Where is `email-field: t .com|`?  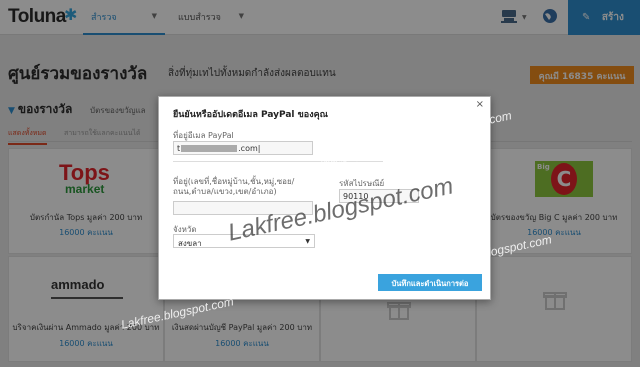 email-field: t .com| is located at coordinates (243, 148).